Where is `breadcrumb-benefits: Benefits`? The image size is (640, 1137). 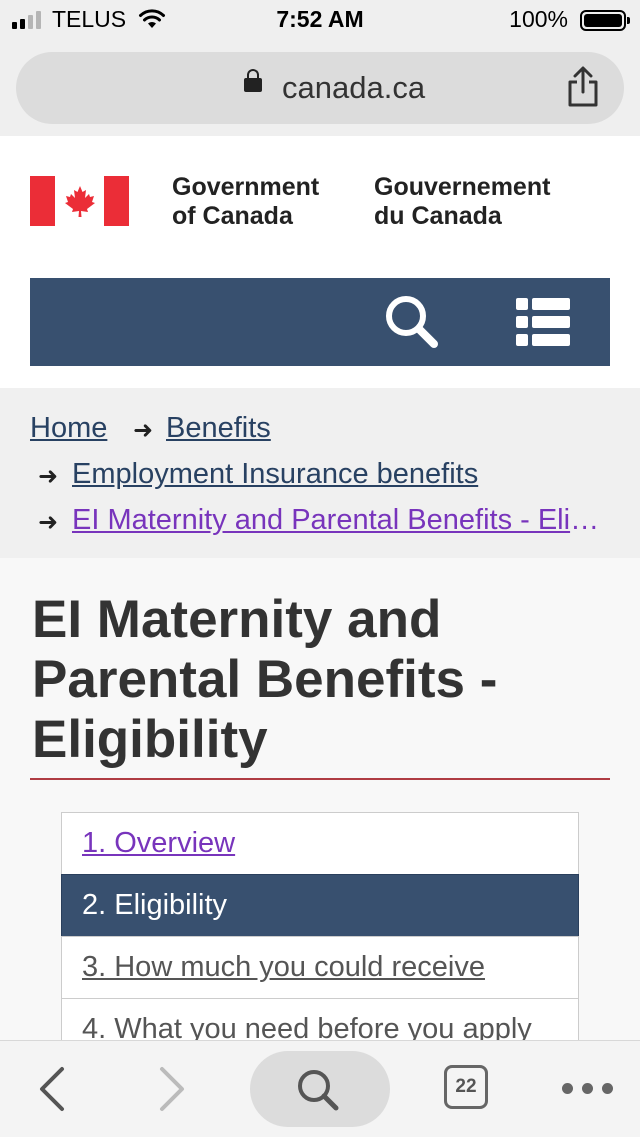 breadcrumb-benefits: Benefits is located at coordinates (218, 428).